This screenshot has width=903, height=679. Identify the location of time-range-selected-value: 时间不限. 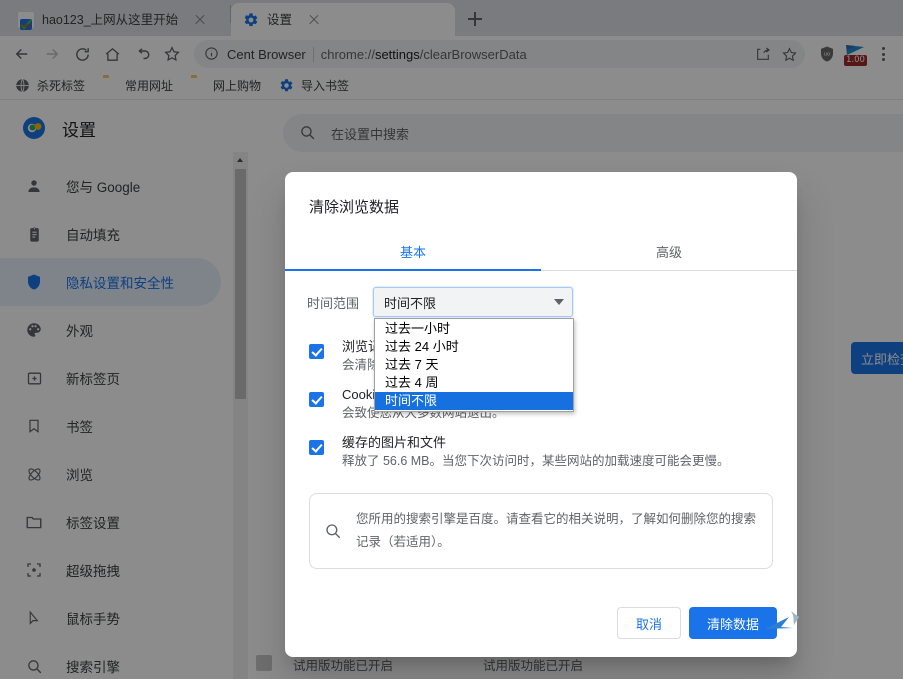
(410, 303).